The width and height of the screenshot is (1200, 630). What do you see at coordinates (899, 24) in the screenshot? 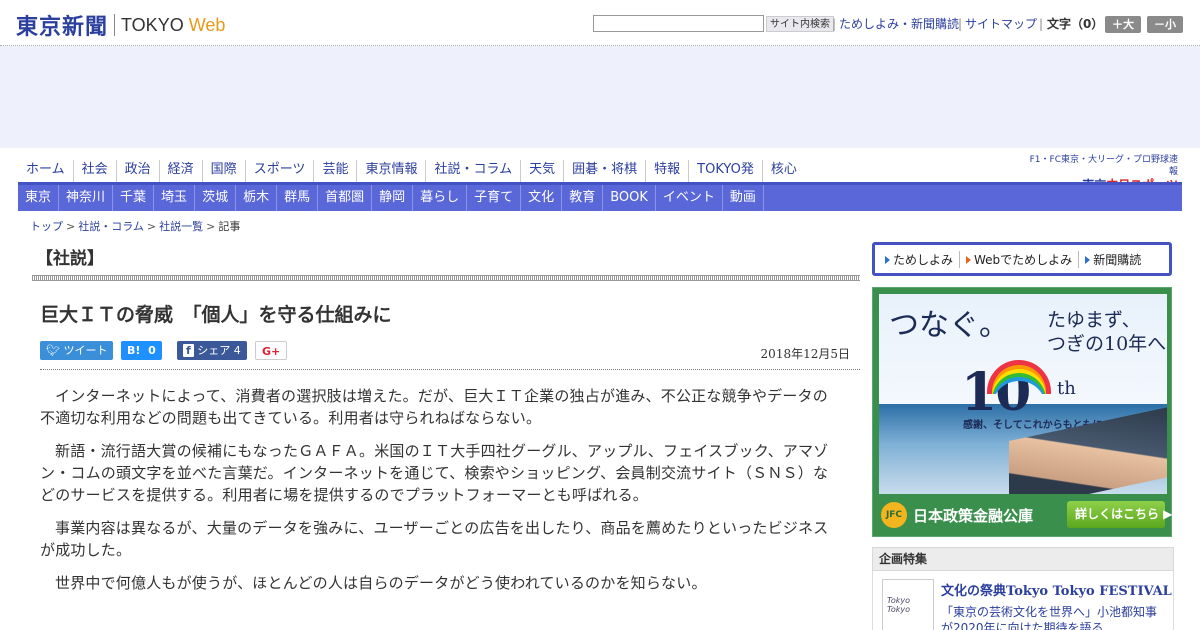
I see `link-subscribe: ためしよみ・新聞購読` at bounding box center [899, 24].